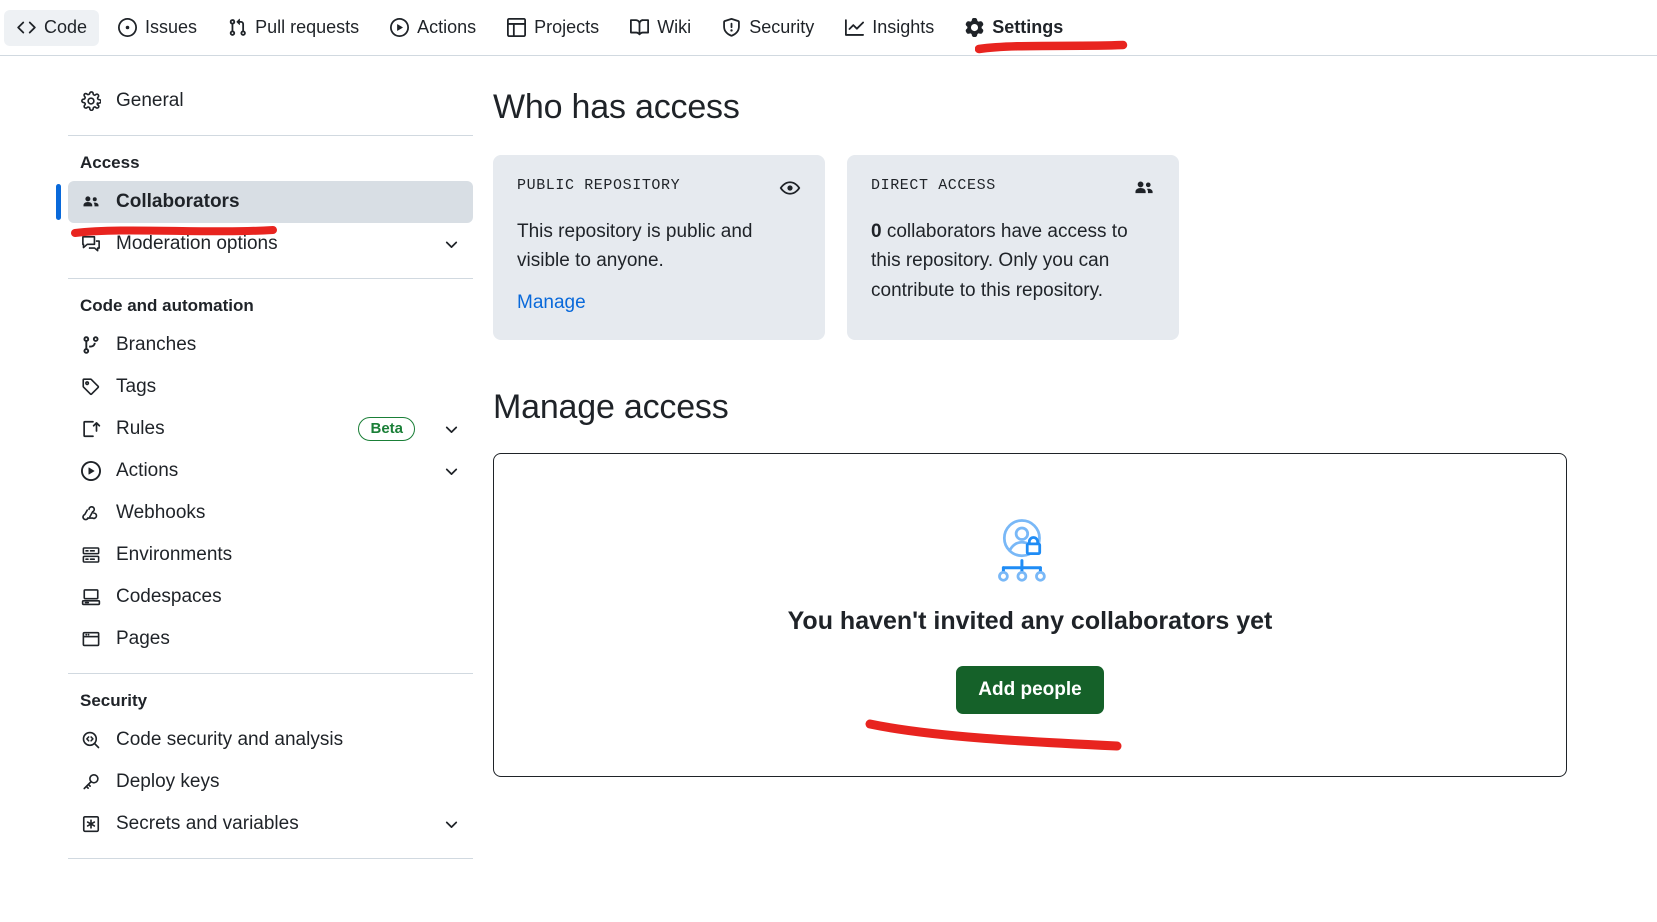 The image size is (1657, 922). What do you see at coordinates (140, 428) in the screenshot?
I see `sidebar-item-label: Rules` at bounding box center [140, 428].